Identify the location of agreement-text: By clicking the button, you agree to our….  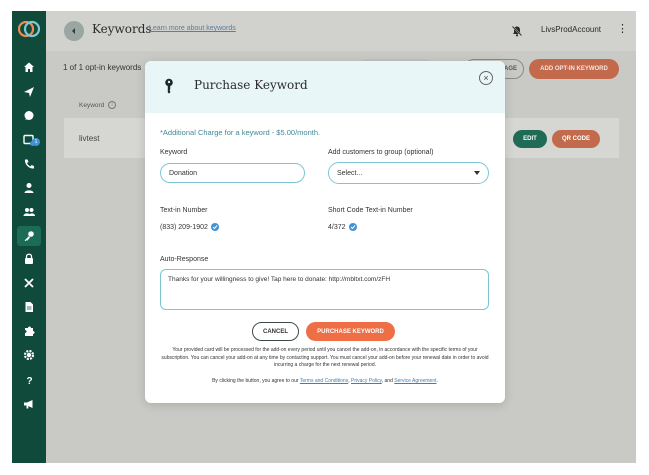
(325, 381).